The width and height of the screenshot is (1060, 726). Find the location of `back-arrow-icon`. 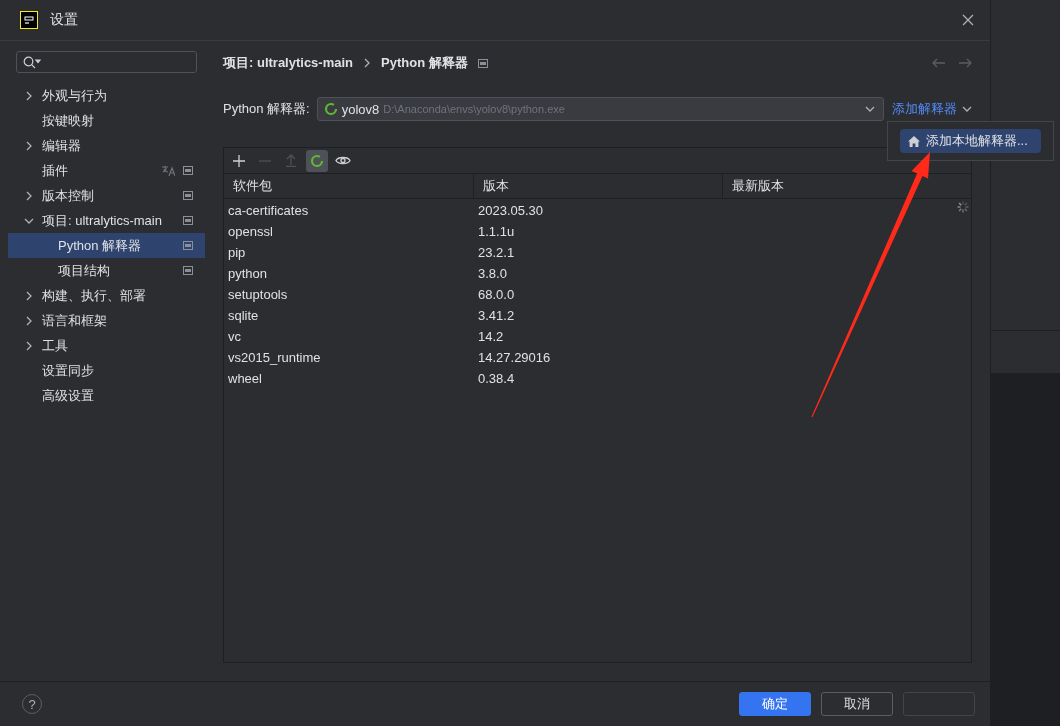

back-arrow-icon is located at coordinates (939, 63).